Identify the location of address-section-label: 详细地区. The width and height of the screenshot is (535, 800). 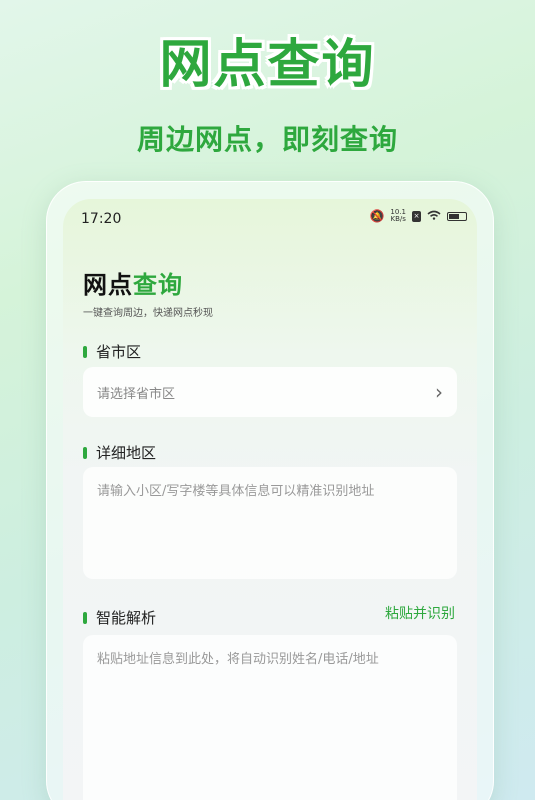
(119, 452).